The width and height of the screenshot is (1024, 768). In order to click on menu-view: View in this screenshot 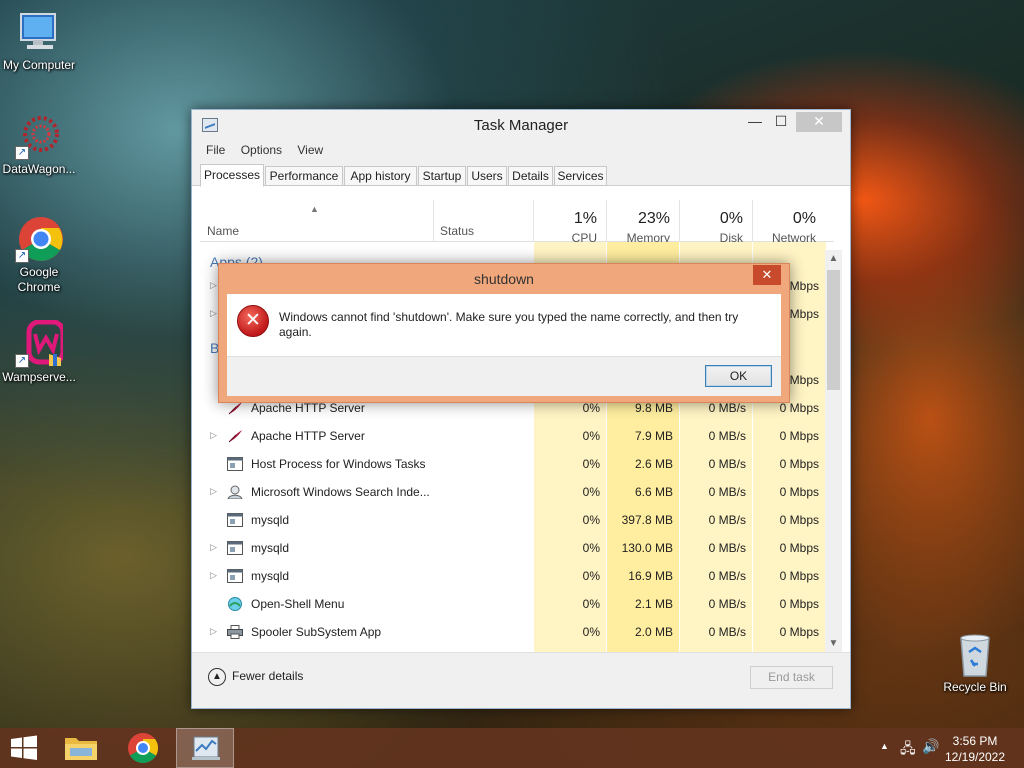, I will do `click(310, 150)`.